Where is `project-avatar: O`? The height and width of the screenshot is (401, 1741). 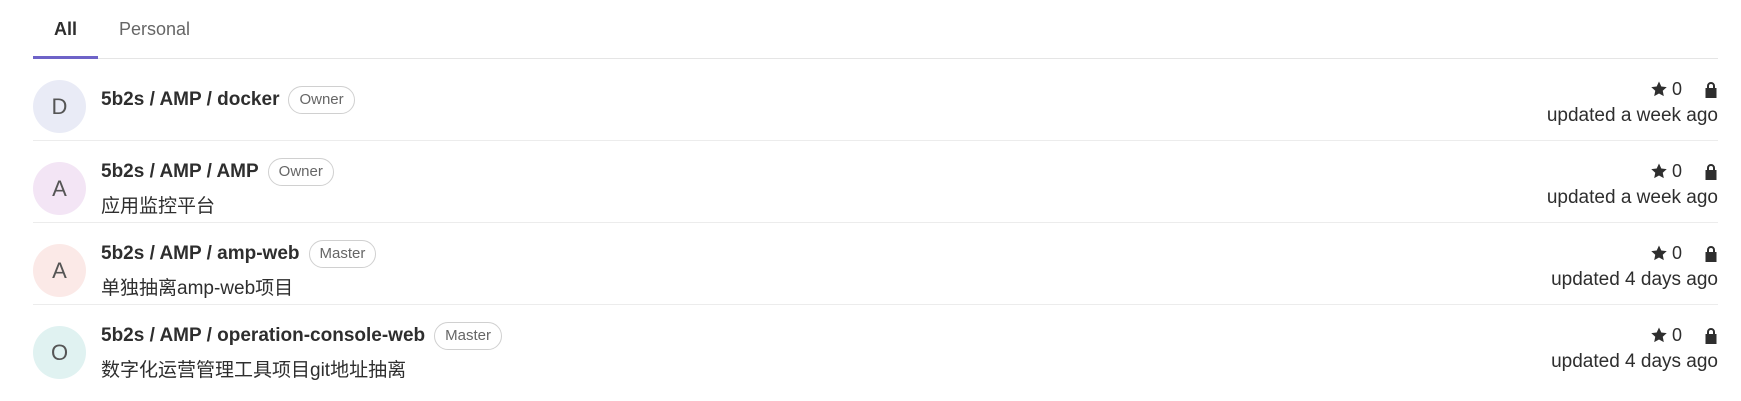
project-avatar: O is located at coordinates (59, 352).